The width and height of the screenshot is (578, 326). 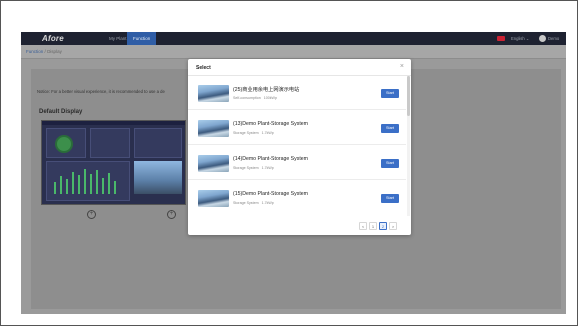 What do you see at coordinates (53, 38) in the screenshot?
I see `afore-logo: Afore` at bounding box center [53, 38].